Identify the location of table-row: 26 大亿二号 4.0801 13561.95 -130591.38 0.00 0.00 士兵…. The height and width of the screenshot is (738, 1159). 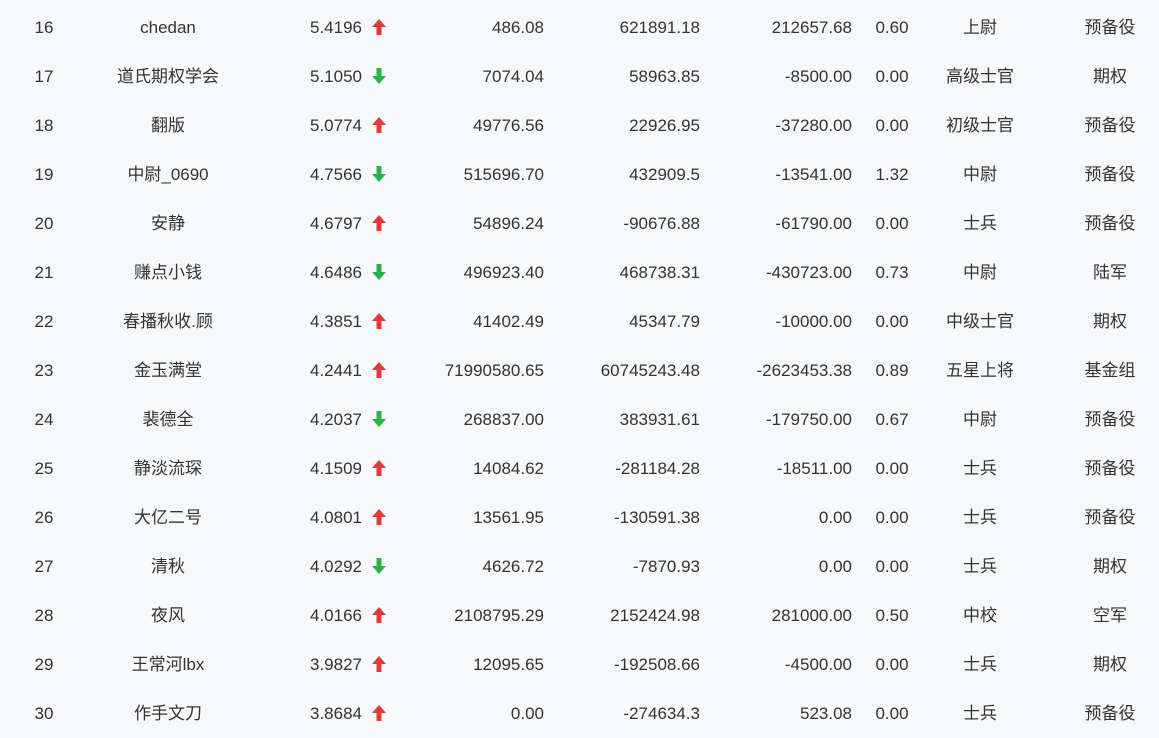
(579, 517).